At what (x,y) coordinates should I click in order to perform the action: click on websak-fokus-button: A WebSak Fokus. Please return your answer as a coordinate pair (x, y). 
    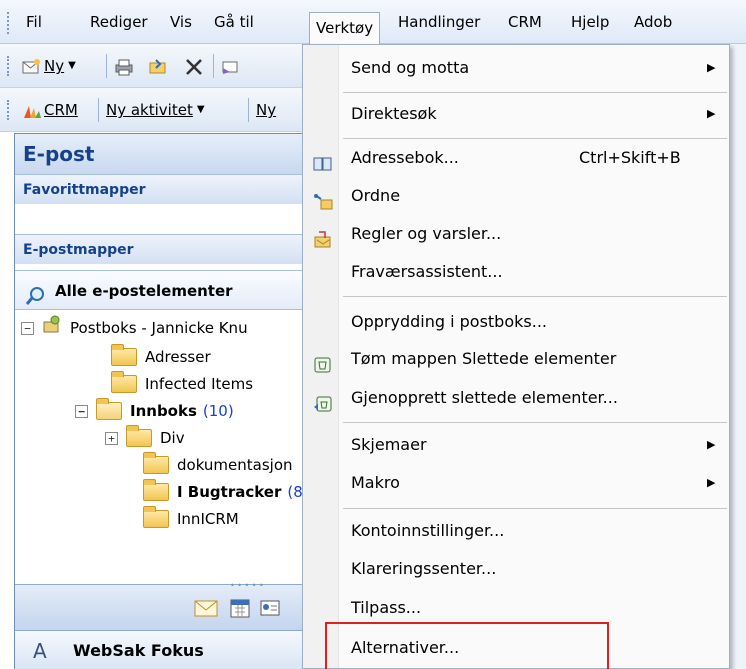
    Looking at the image, I should click on (160, 649).